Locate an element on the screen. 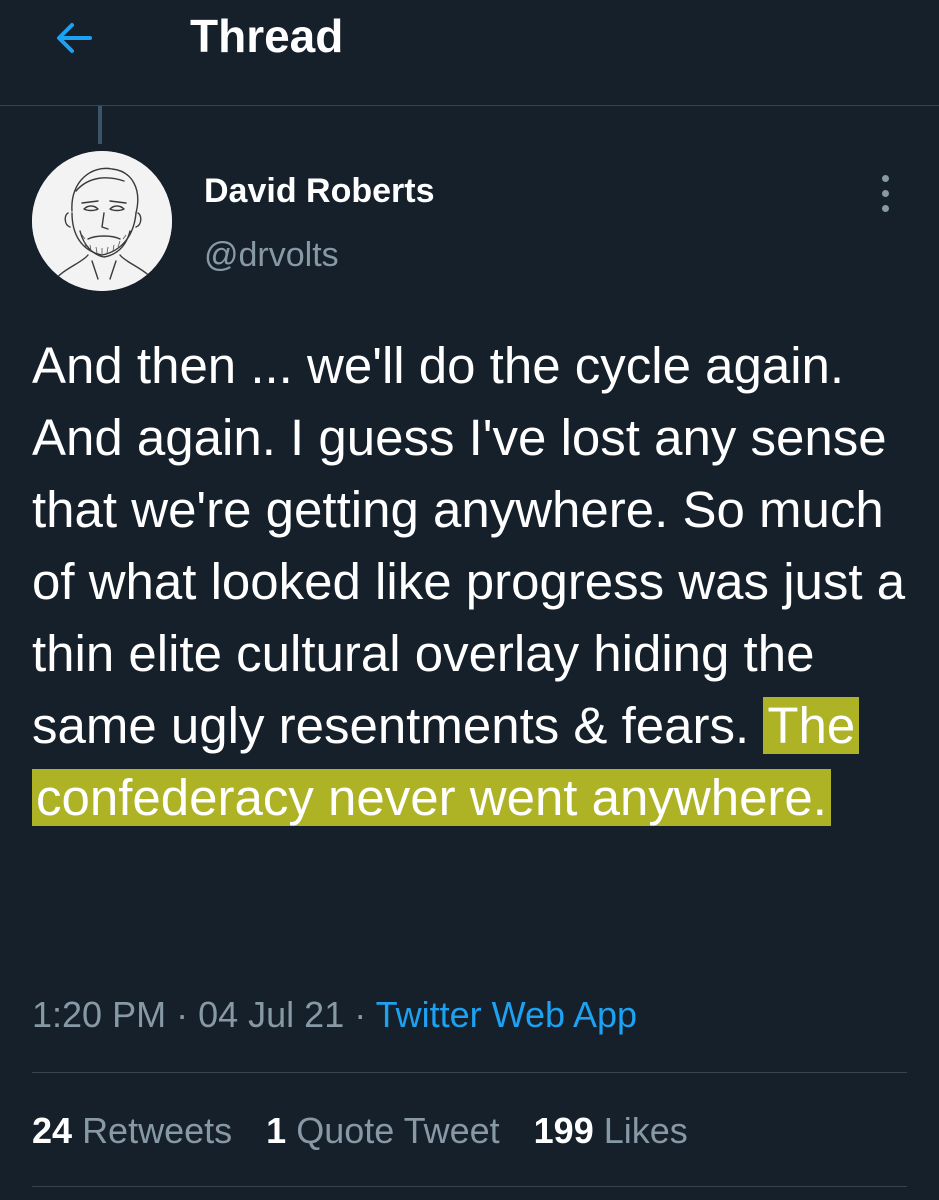 The height and width of the screenshot is (1200, 939). quote-tweets-stat: 1 Quote Tweet is located at coordinates (383, 1131).